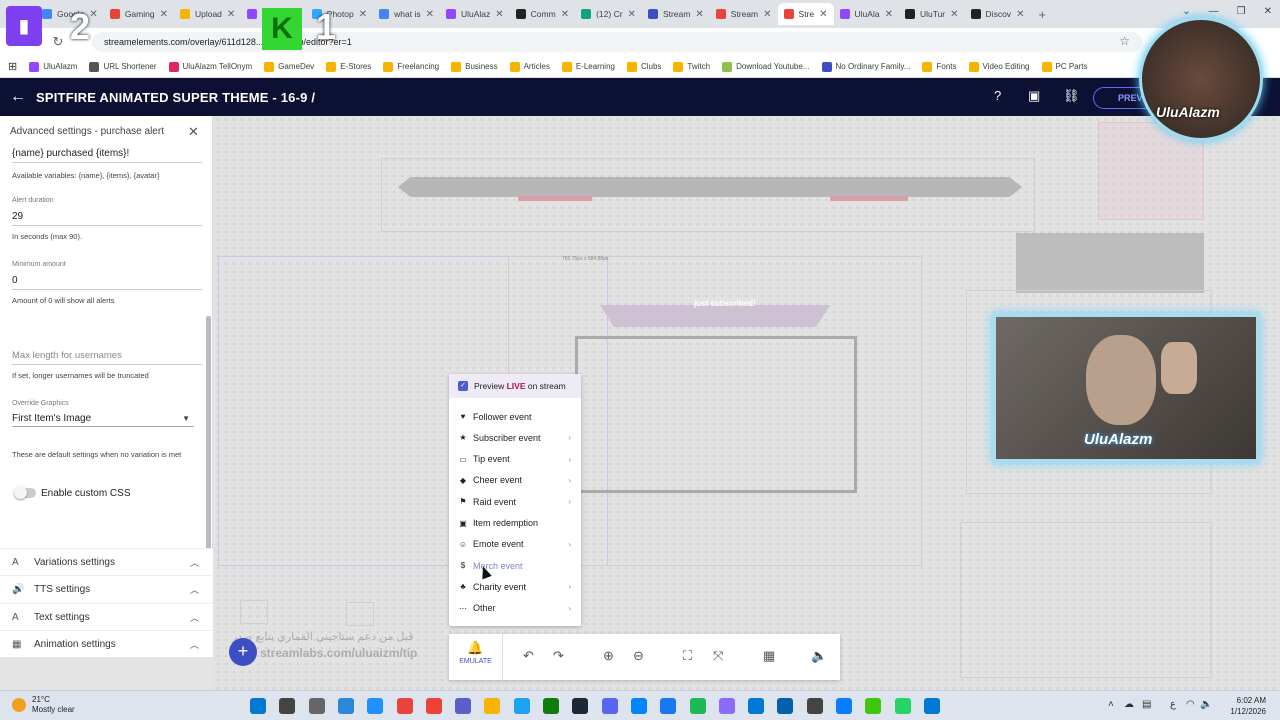 The width and height of the screenshot is (1280, 720). I want to click on menu-item-emote-event: ☺ Emote event ›, so click(515, 544).